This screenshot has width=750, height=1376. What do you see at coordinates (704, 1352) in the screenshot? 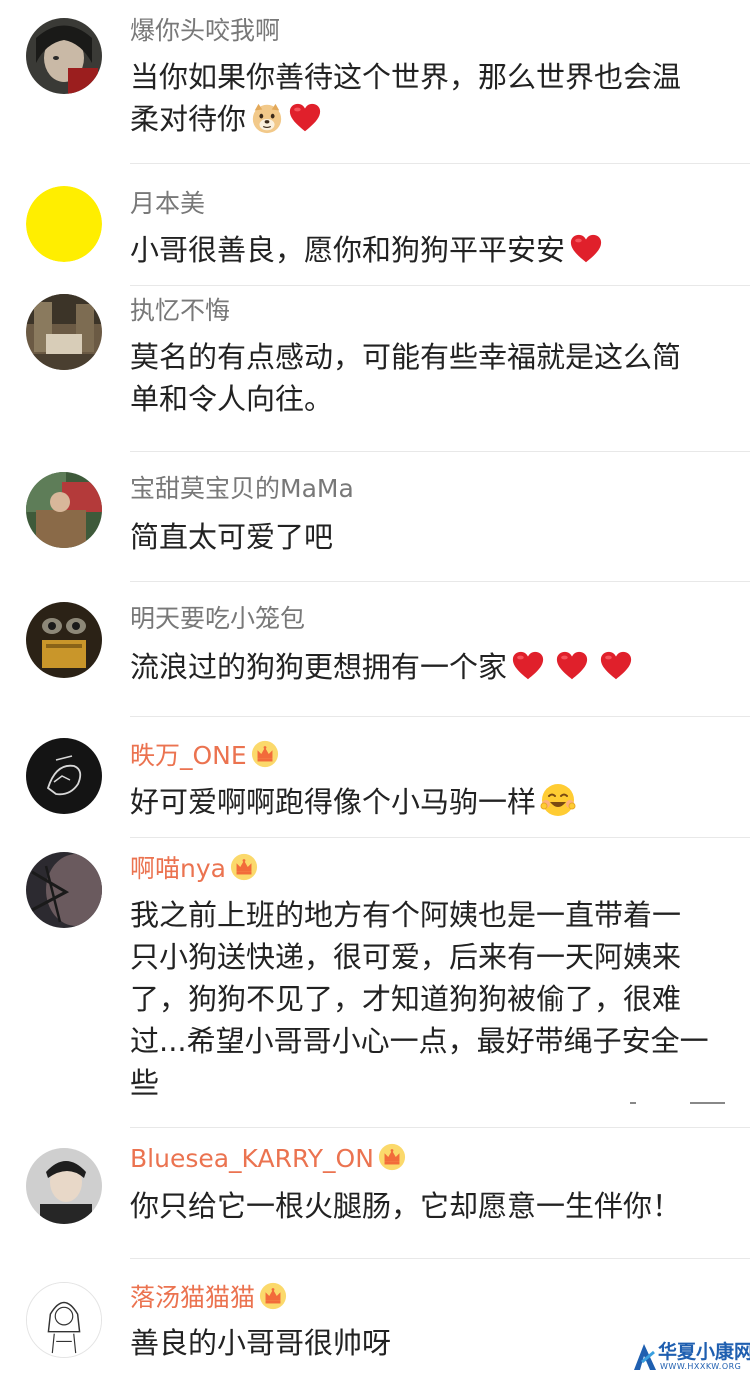
I see `watermark-title: 华夏小康网` at bounding box center [704, 1352].